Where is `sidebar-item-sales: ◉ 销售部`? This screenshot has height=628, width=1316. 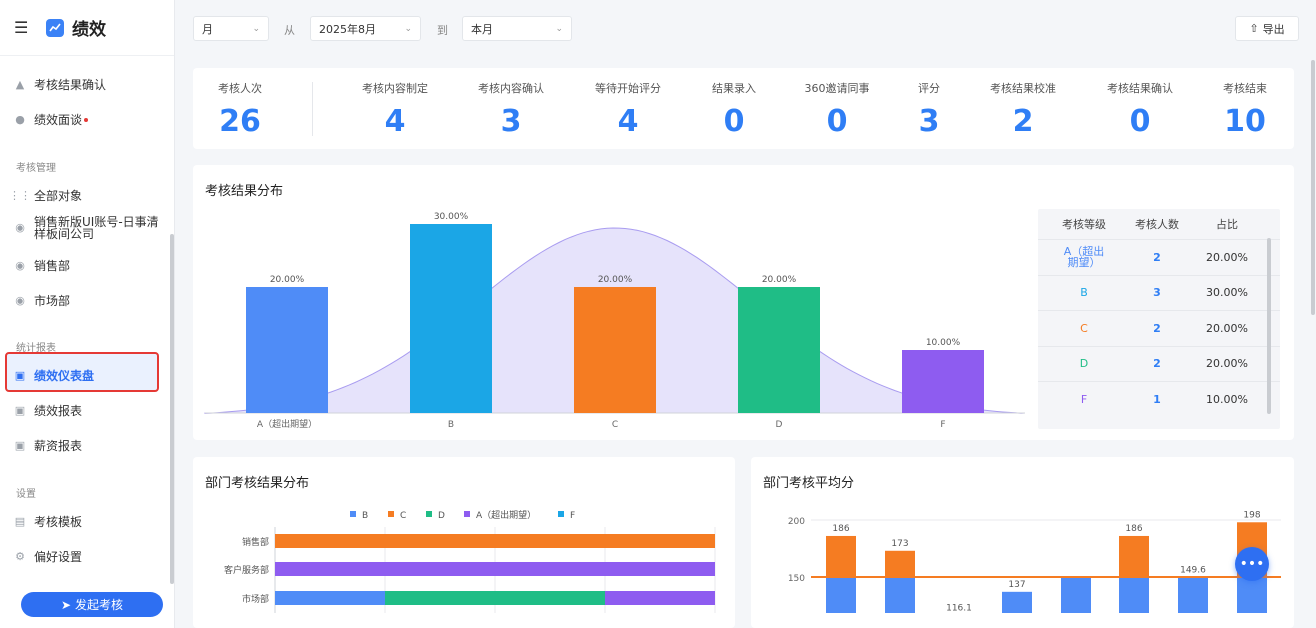 sidebar-item-sales: ◉ 销售部 is located at coordinates (88, 265).